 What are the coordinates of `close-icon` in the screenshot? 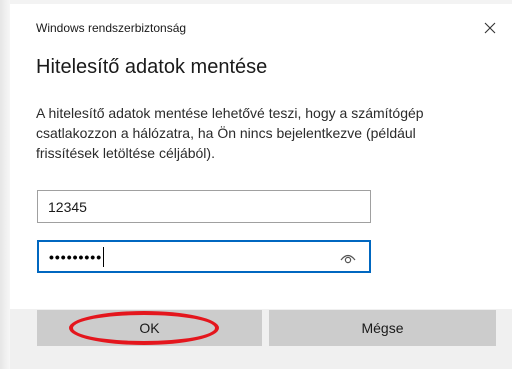 It's located at (490, 28).